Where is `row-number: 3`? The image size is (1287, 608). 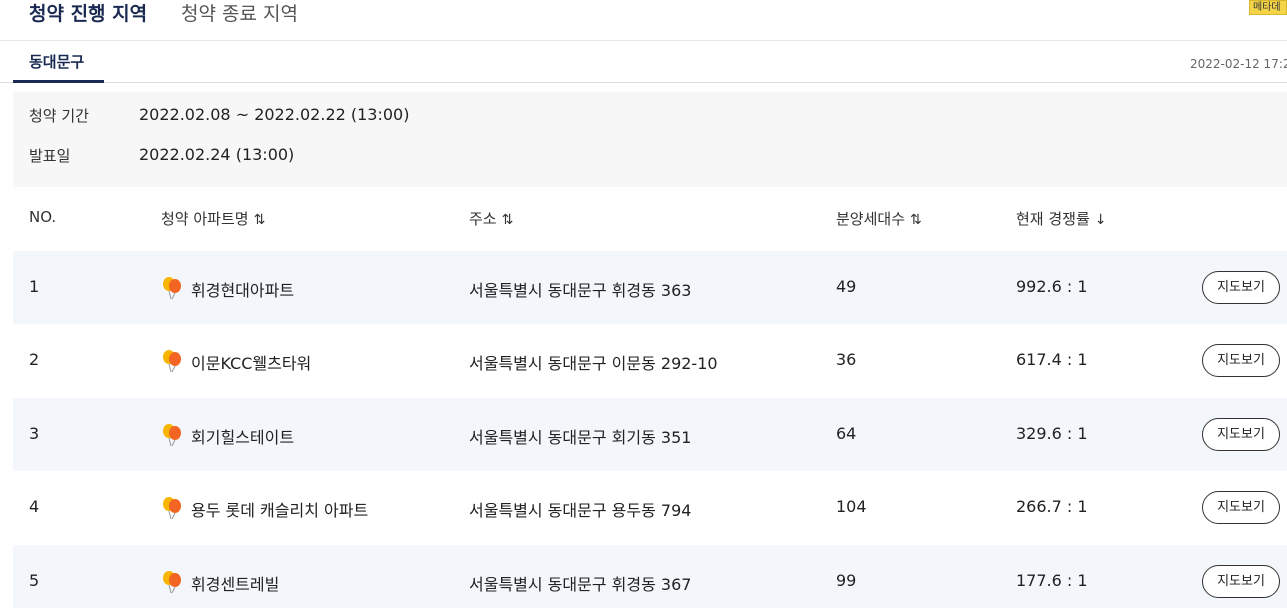
row-number: 3 is located at coordinates (34, 433).